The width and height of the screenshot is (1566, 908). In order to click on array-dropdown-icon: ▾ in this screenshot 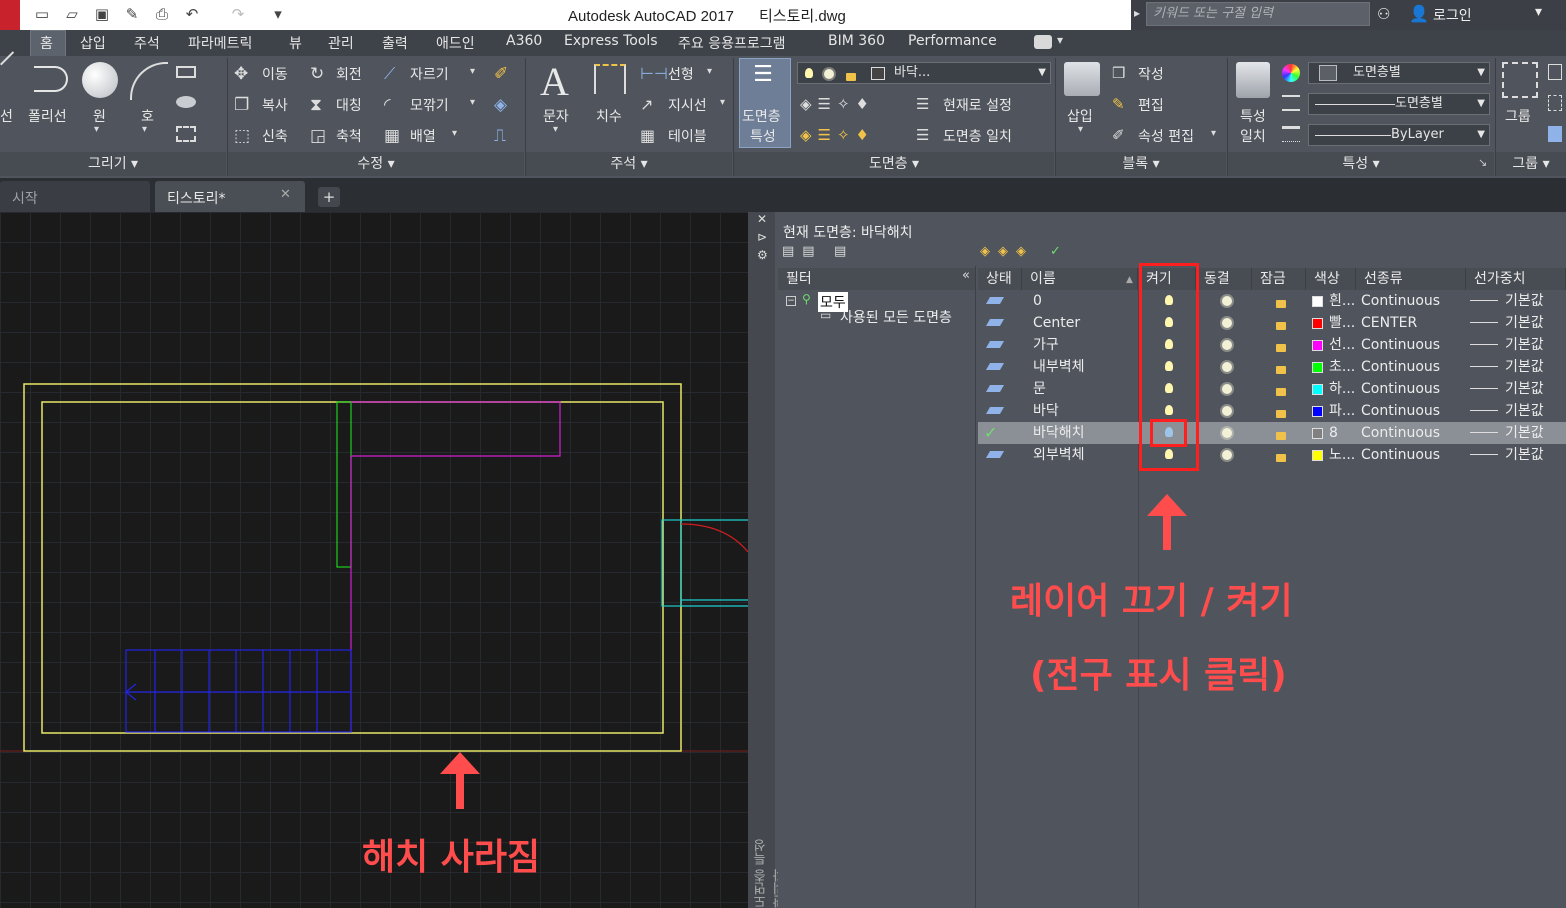, I will do `click(454, 133)`.